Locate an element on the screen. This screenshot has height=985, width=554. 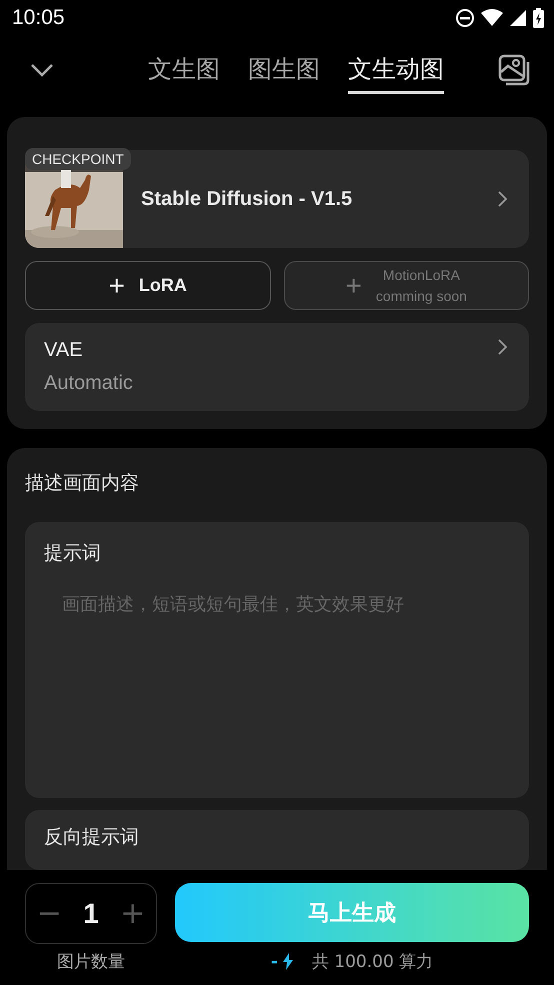
cost-text: 共 100.00 算力 is located at coordinates (373, 962).